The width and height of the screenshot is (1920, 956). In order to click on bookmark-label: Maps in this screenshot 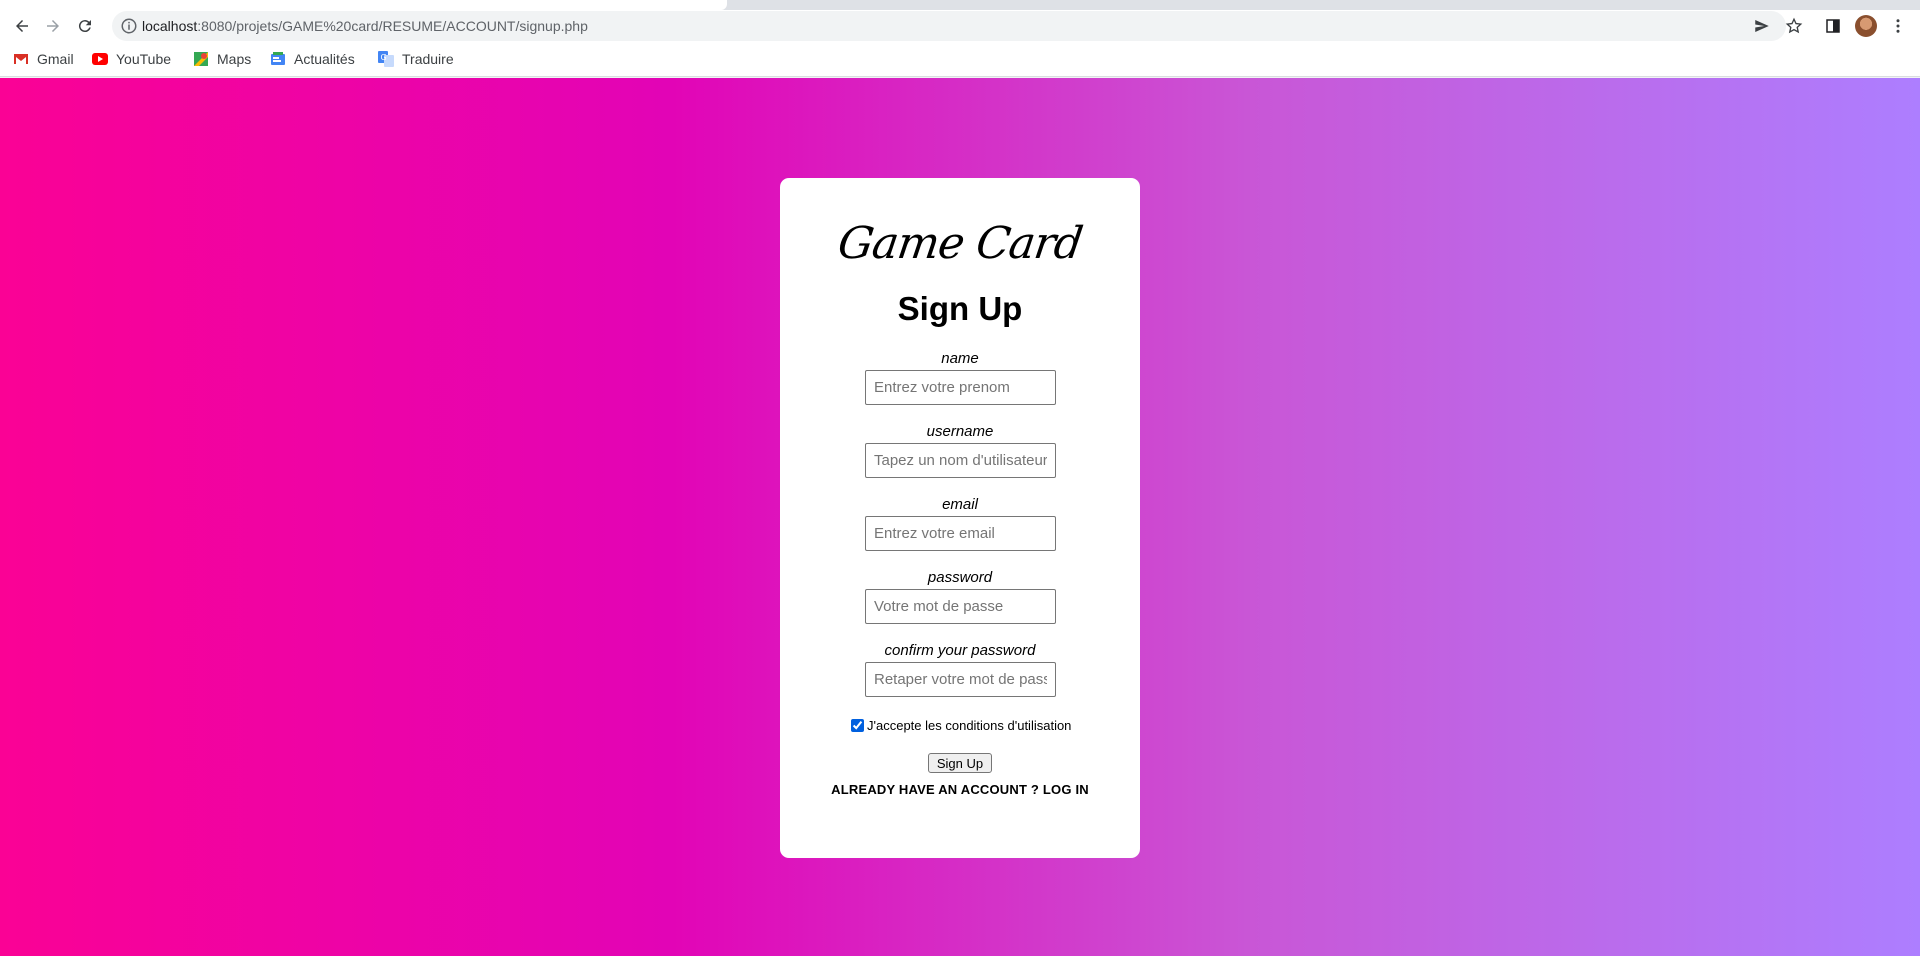, I will do `click(234, 59)`.